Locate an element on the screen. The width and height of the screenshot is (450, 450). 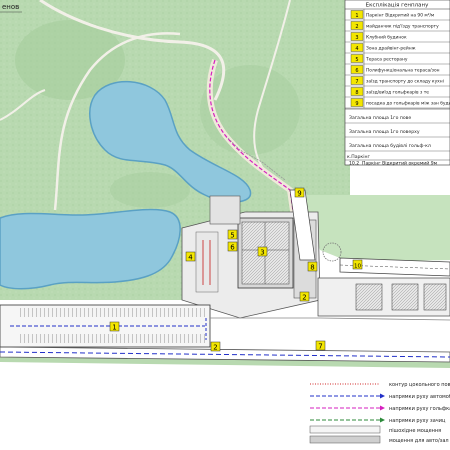
legend-label: пішохідне мощення is located at coordinates (415, 431).